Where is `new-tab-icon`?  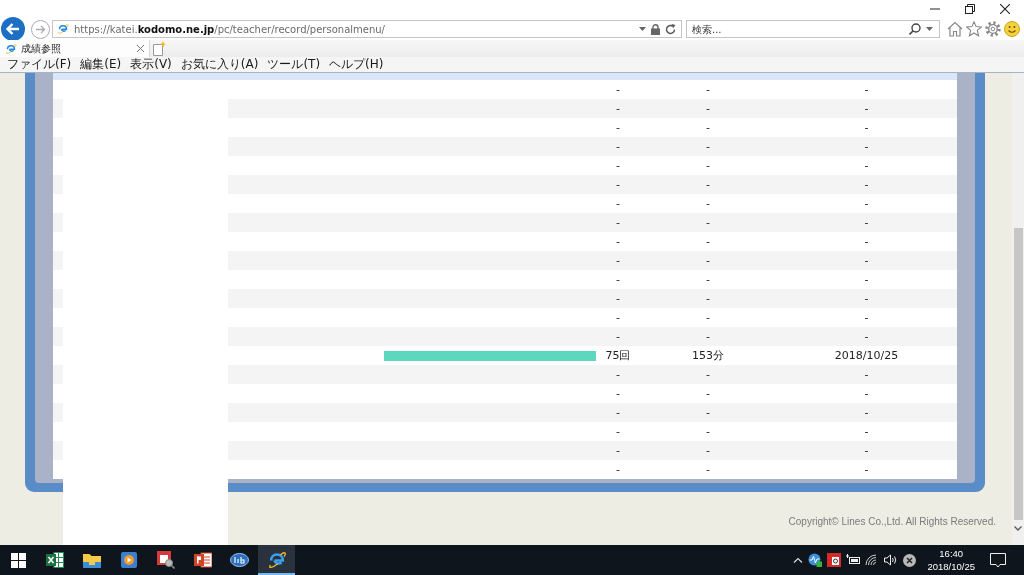
new-tab-icon is located at coordinates (159, 48).